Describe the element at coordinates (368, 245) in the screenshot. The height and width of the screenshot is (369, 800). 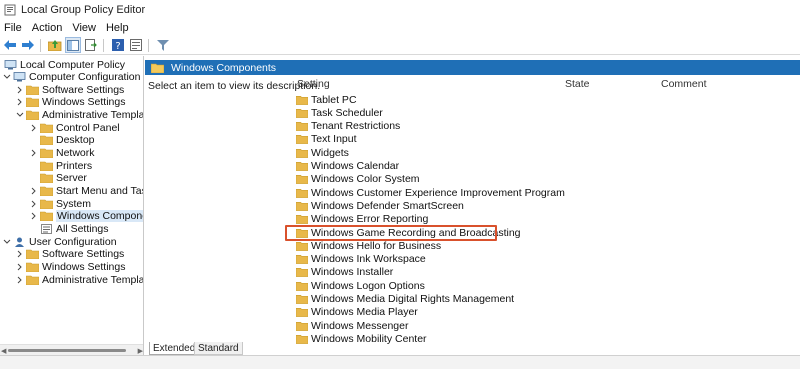
I see `setting-row: Windows Hello for Business` at that location.